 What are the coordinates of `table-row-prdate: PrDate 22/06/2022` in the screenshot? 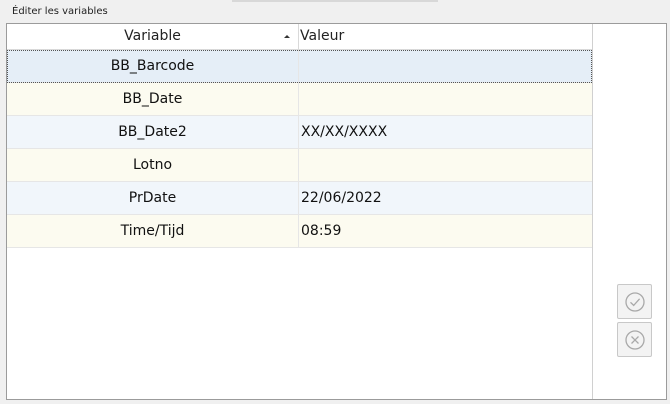 It's located at (299, 198).